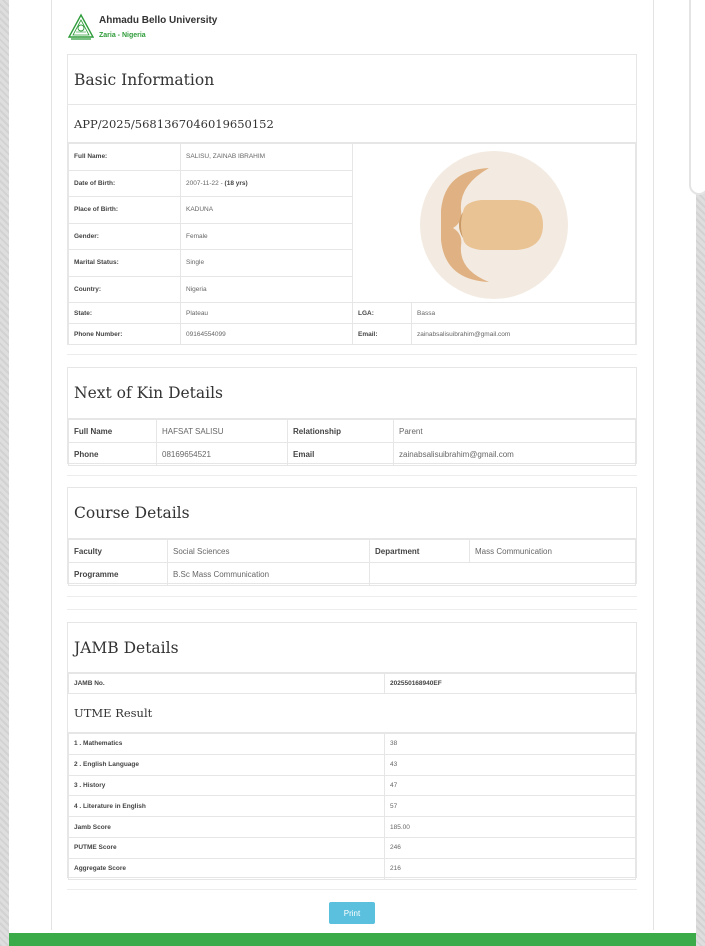 The image size is (705, 946). I want to click on result-label: 3 . History, so click(226, 785).